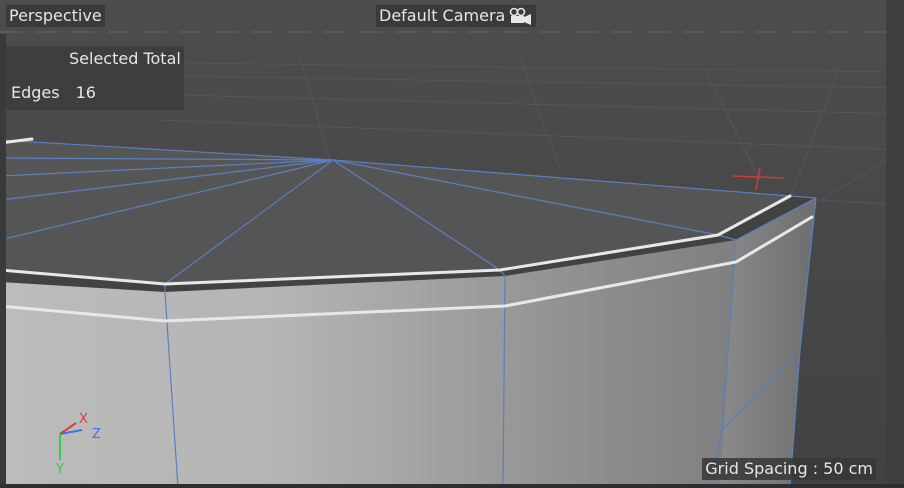 The width and height of the screenshot is (904, 488). Describe the element at coordinates (95, 78) in the screenshot. I see `selection-stats-panel: Selected Total Edges 16` at that location.